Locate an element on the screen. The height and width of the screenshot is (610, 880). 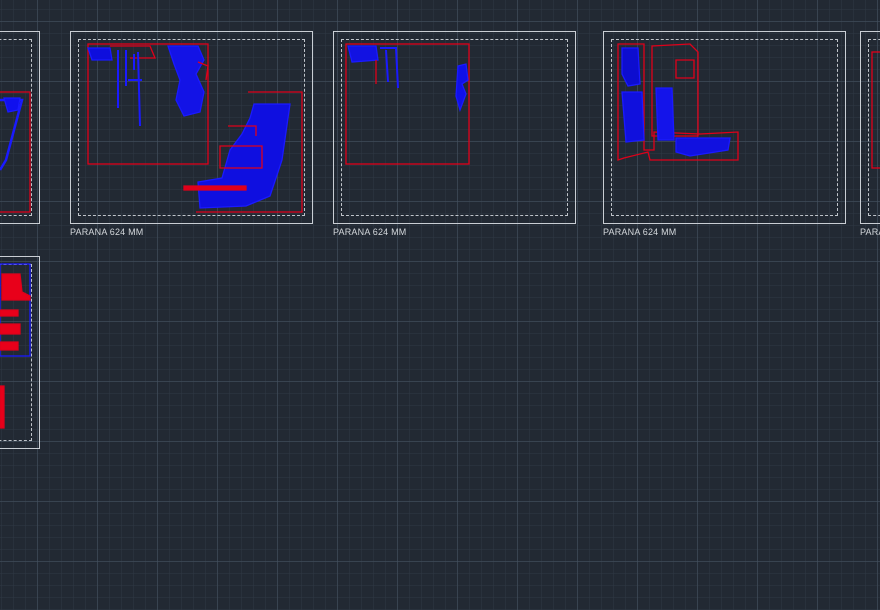
sheet-6-geometry is located at coordinates (15, 346).